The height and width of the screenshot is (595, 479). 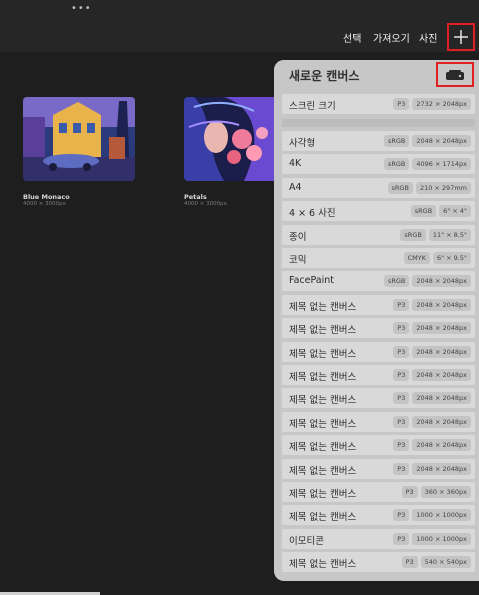 What do you see at coordinates (295, 187) in the screenshot?
I see `preset-label: A4` at bounding box center [295, 187].